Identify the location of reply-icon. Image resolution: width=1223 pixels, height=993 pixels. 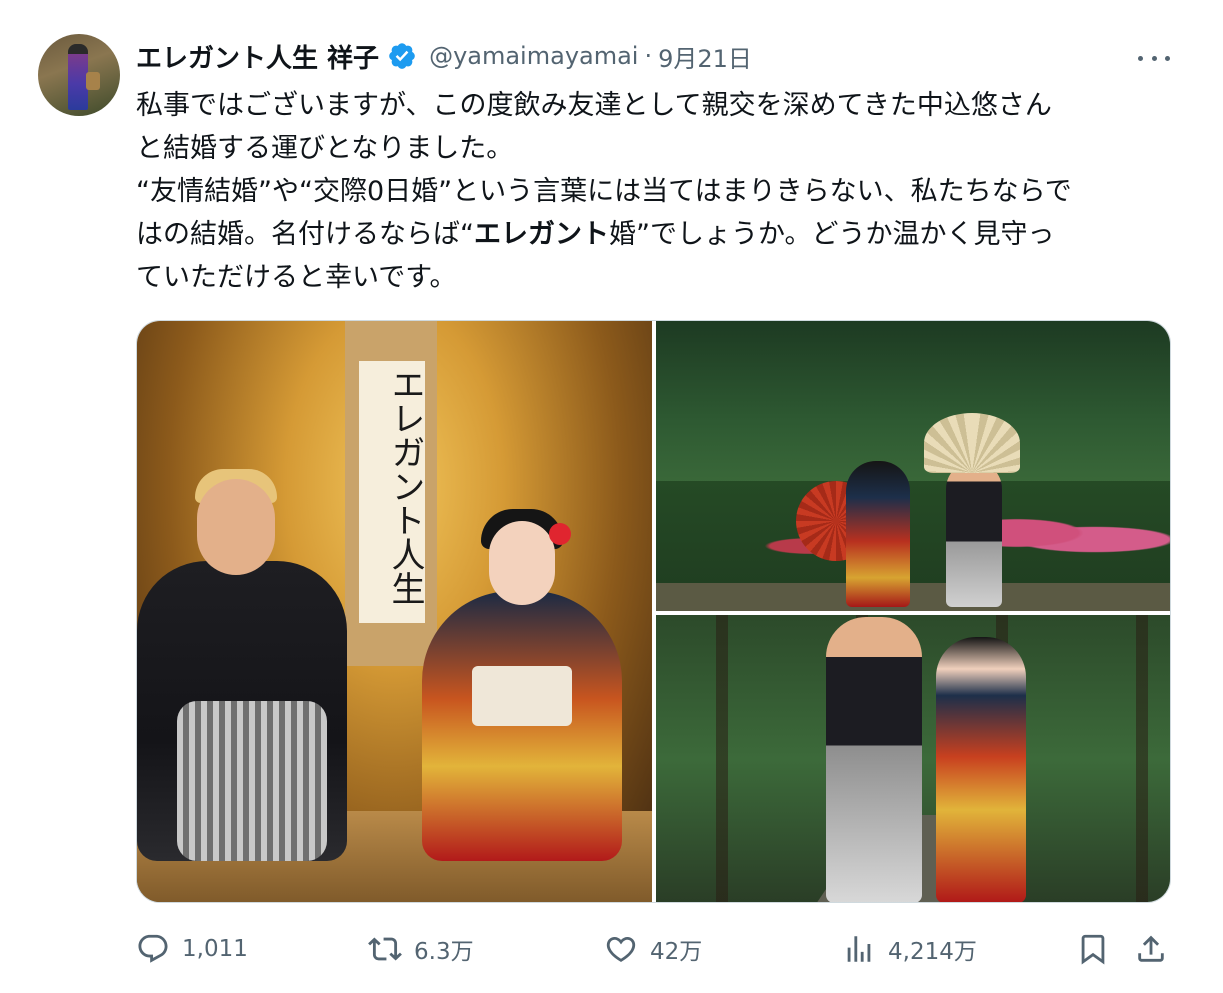
(153, 948).